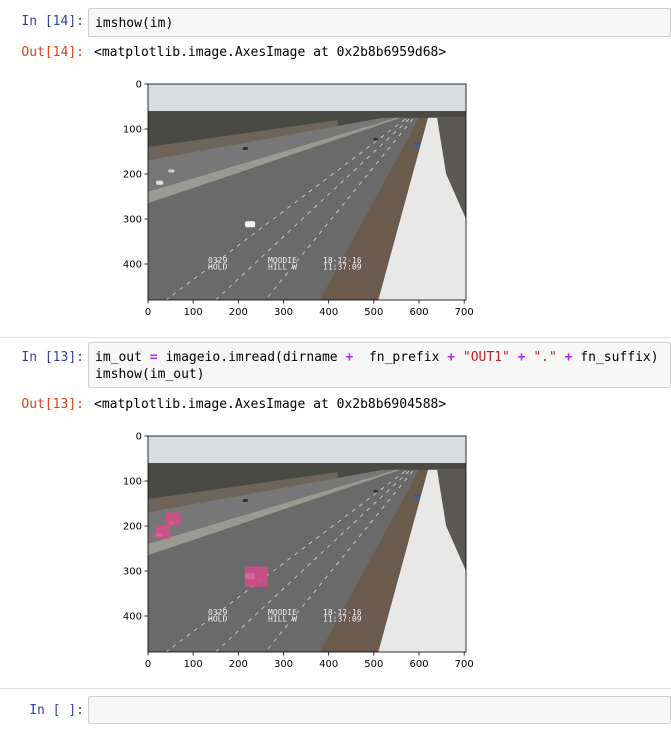  I want to click on code-string: ".", so click(545, 357).